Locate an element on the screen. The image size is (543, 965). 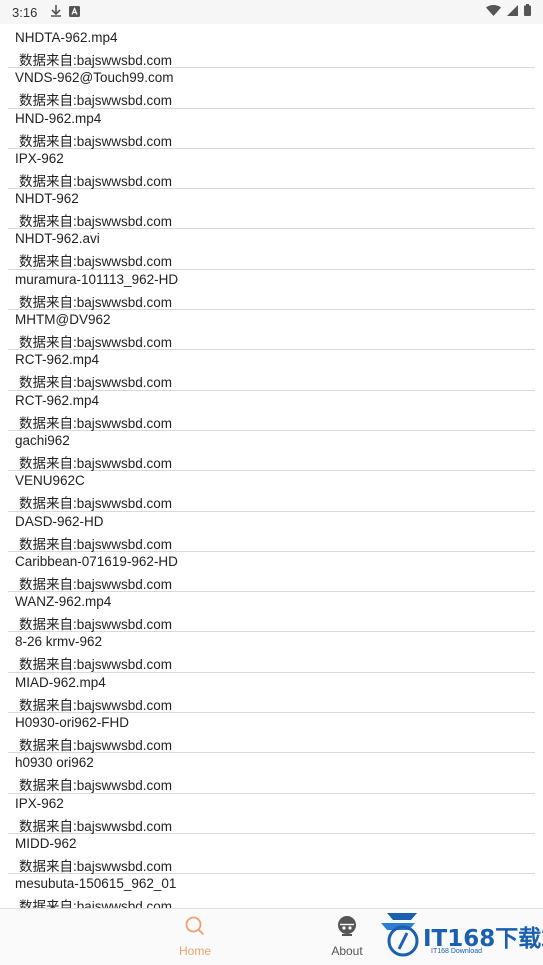
list-item-title: gachi962 is located at coordinates (42, 440).